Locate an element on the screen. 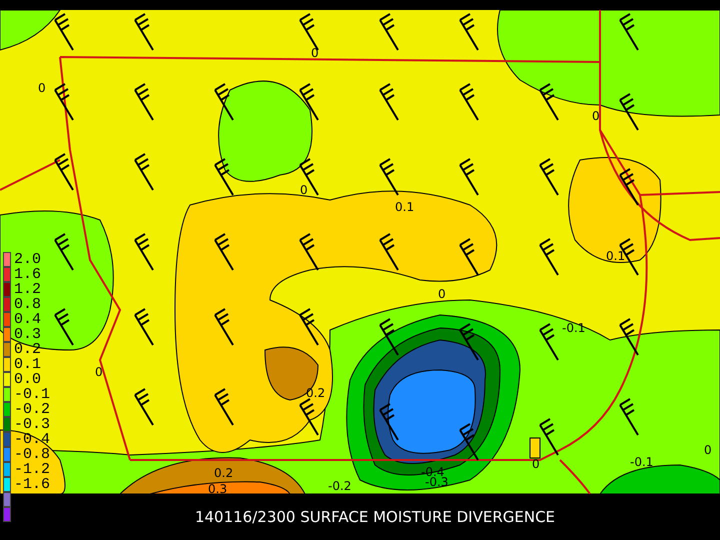  contour-label: -0.2 is located at coordinates (340, 486).